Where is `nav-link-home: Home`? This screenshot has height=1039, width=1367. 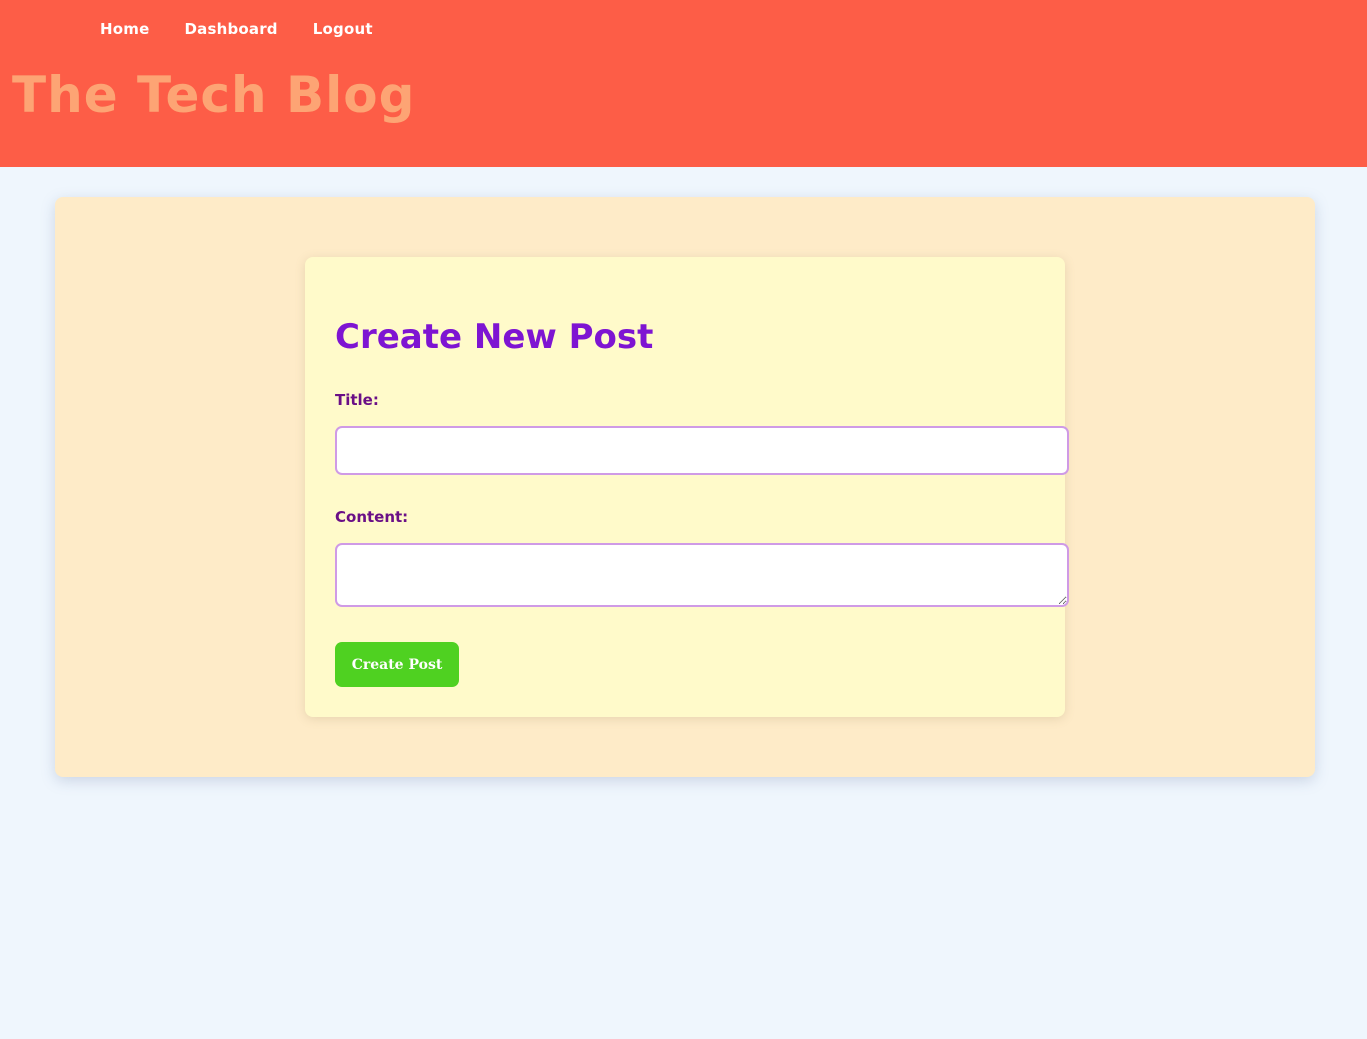 nav-link-home: Home is located at coordinates (124, 29).